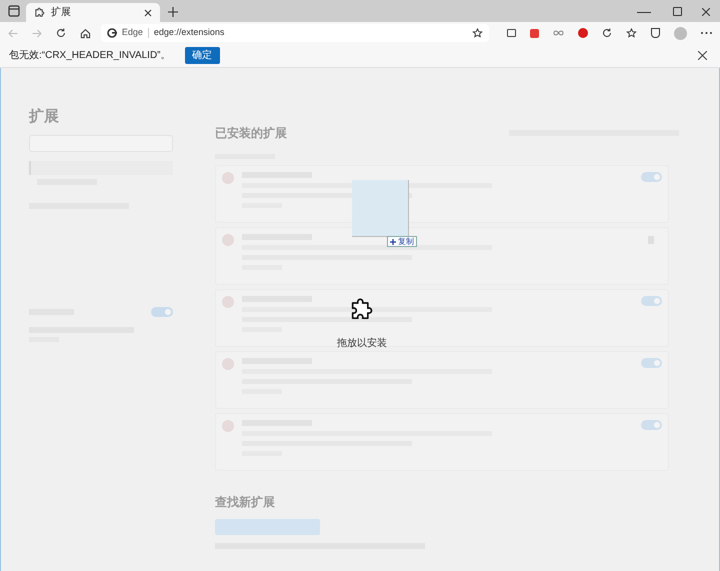  Describe the element at coordinates (677, 11) in the screenshot. I see `maximize-icon` at that location.